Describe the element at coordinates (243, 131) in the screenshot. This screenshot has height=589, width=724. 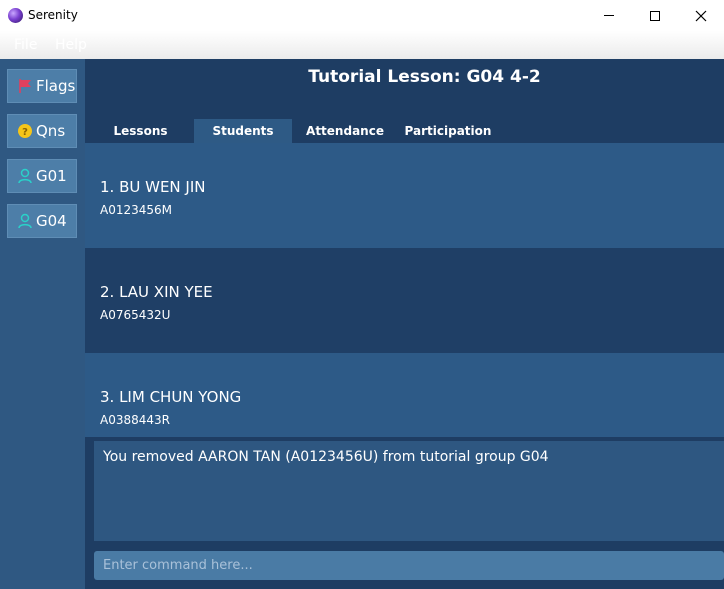
I see `tab-students: Students` at that location.